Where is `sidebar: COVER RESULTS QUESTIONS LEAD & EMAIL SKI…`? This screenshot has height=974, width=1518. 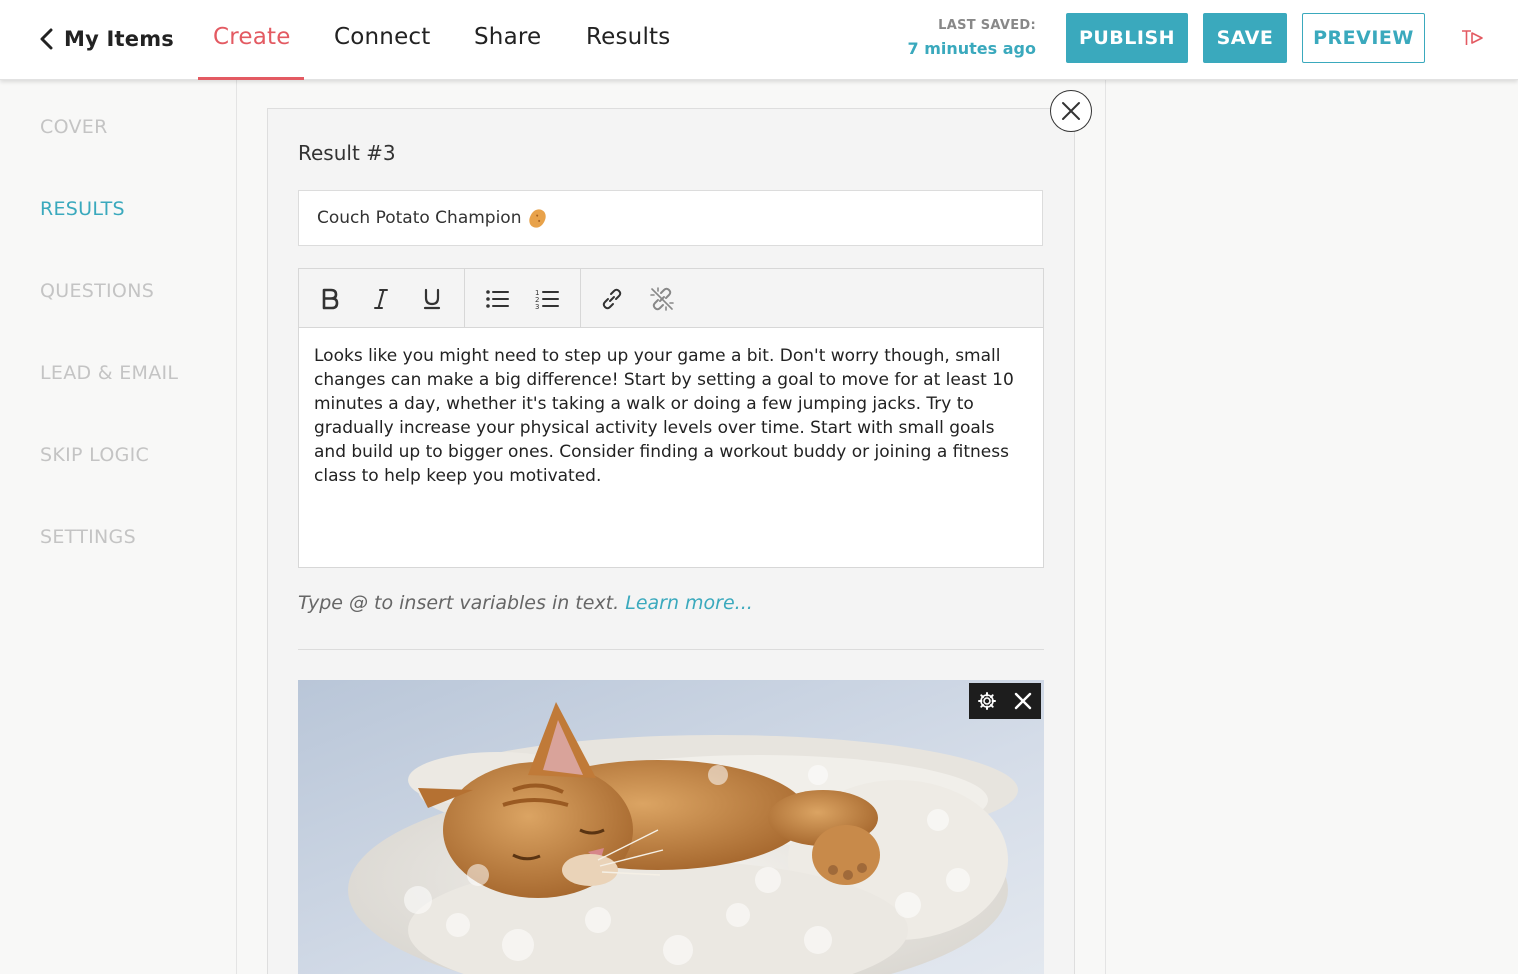 sidebar: COVER RESULTS QUESTIONS LEAD & EMAIL SKI… is located at coordinates (118, 527).